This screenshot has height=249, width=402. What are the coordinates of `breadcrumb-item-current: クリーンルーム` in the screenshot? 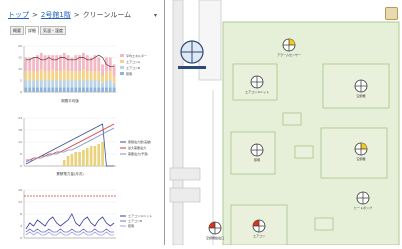 It's located at (107, 15).